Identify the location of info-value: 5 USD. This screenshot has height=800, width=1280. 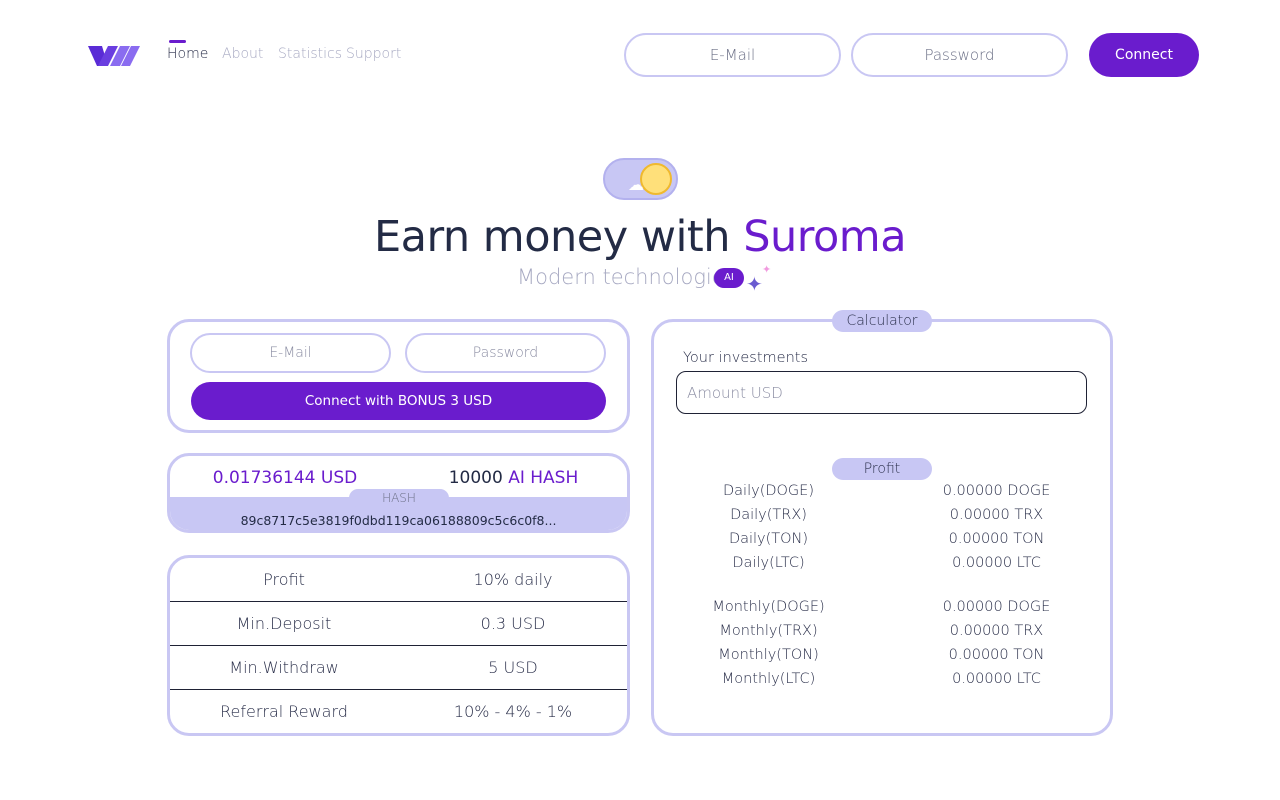
(513, 667).